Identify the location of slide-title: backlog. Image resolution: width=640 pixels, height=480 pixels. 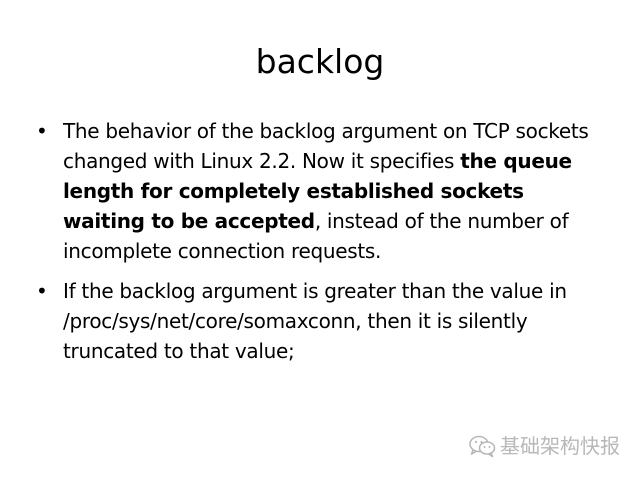
(320, 61).